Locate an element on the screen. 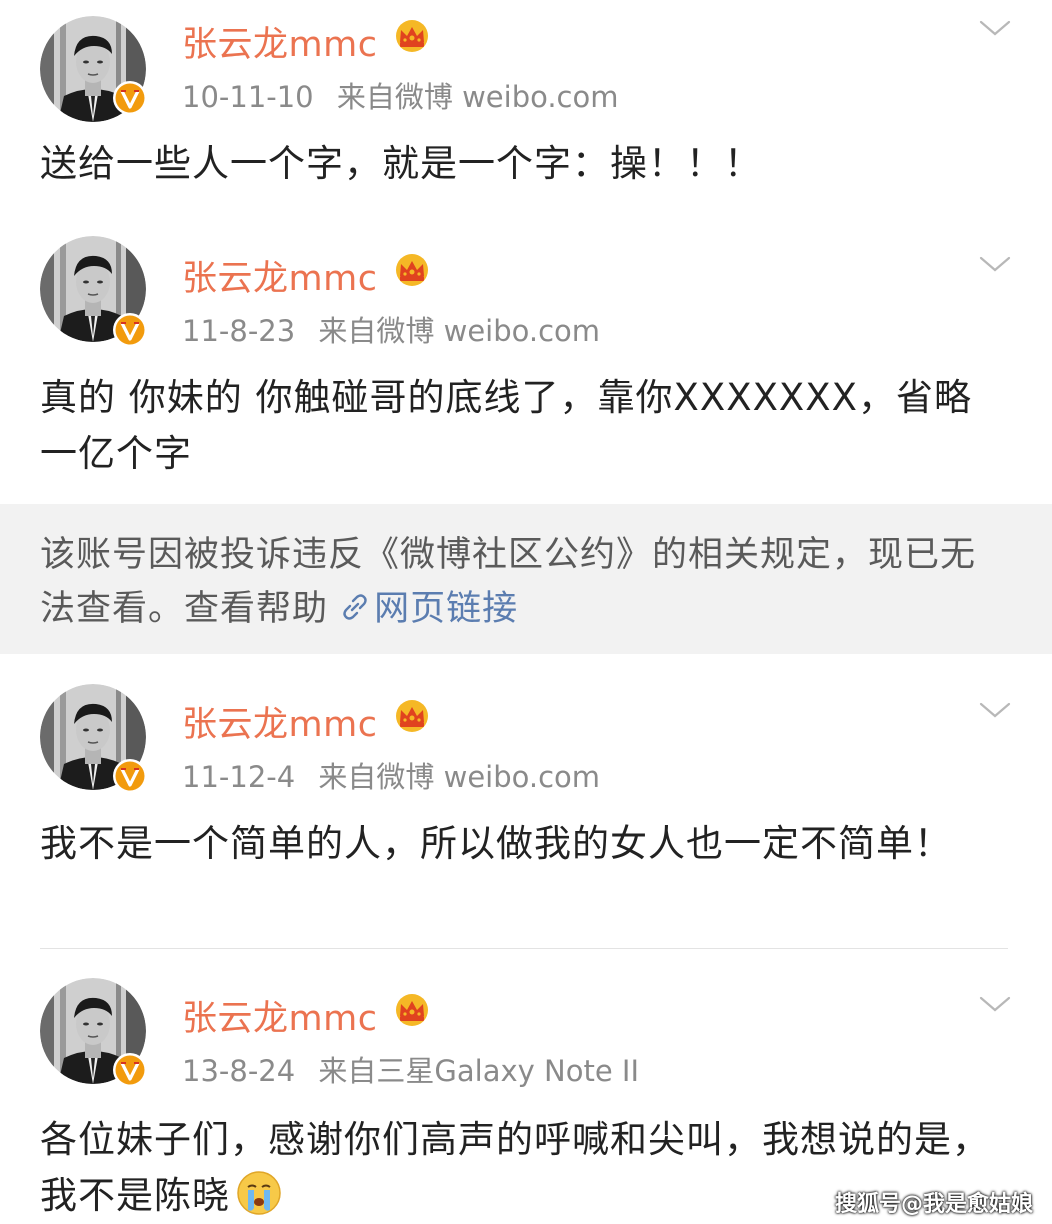 The width and height of the screenshot is (1052, 1224). post-meta: 11-8-23 来自微博 weibo.com is located at coordinates (391, 329).